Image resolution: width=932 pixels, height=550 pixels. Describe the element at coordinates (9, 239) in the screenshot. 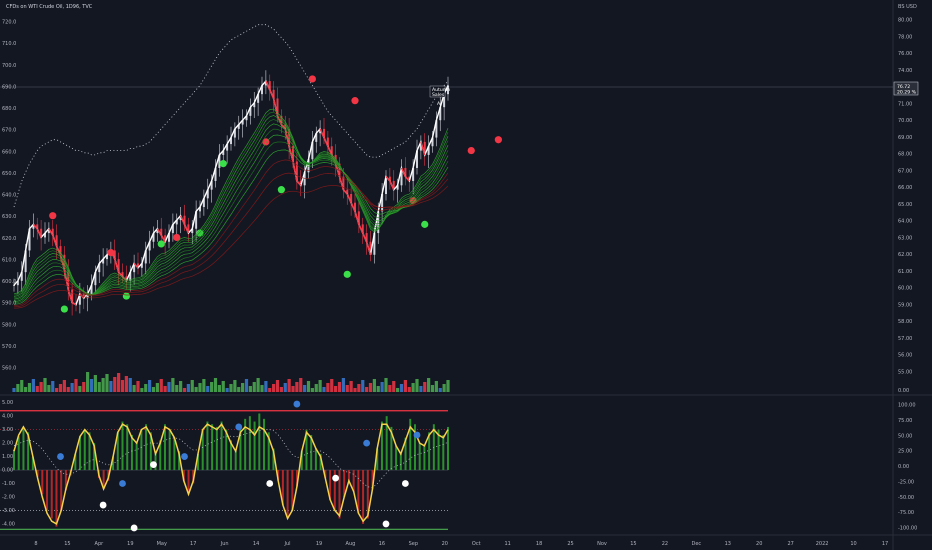

I see `left-axis-tick: 620.0` at that location.